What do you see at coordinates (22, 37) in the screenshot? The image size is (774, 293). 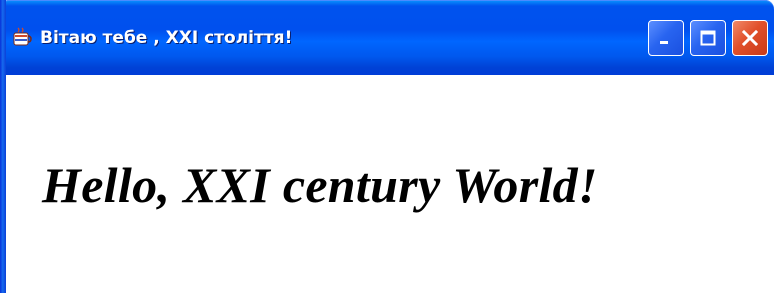 I see `java-coffee-cup-icon` at bounding box center [22, 37].